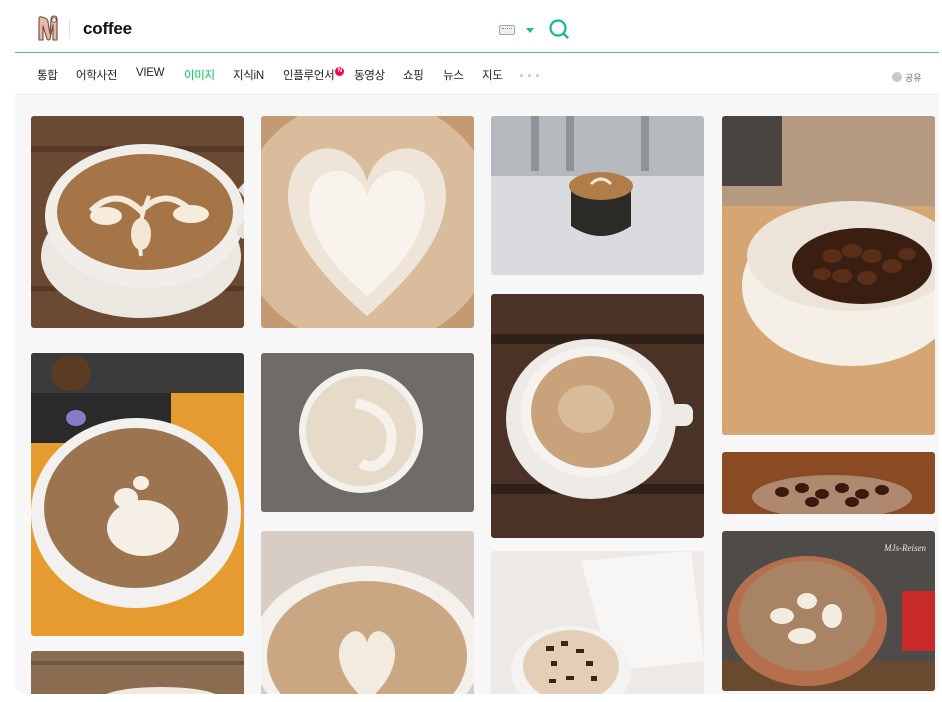 This screenshot has height=702, width=942. What do you see at coordinates (897, 77) in the screenshot?
I see `share-icon` at bounding box center [897, 77].